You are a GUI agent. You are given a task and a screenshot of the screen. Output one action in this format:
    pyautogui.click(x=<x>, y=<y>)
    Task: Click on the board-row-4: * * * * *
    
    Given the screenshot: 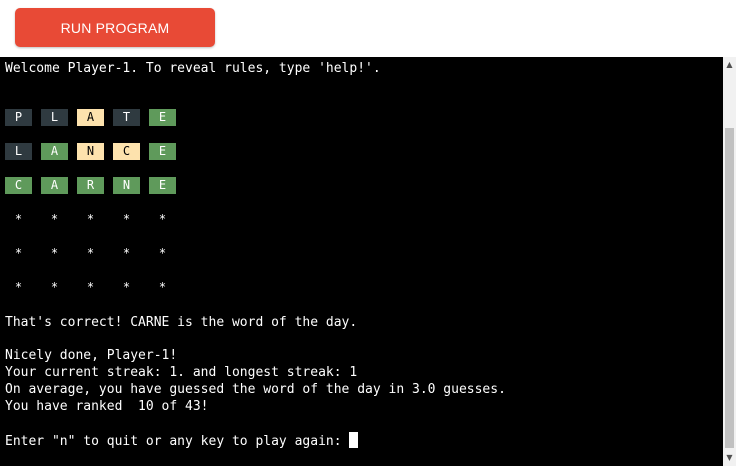 What is the action you would take?
    pyautogui.click(x=95, y=219)
    